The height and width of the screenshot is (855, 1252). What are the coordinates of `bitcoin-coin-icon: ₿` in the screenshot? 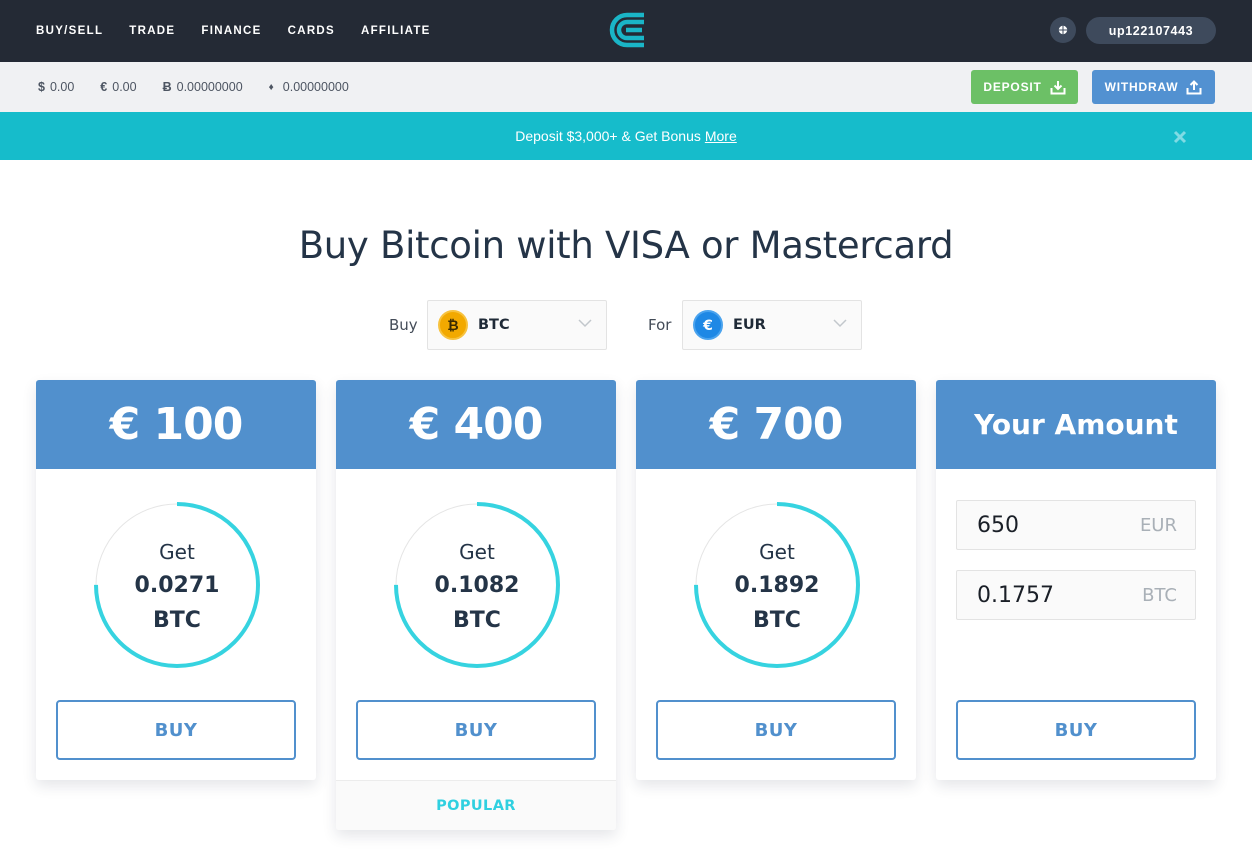 It's located at (453, 325).